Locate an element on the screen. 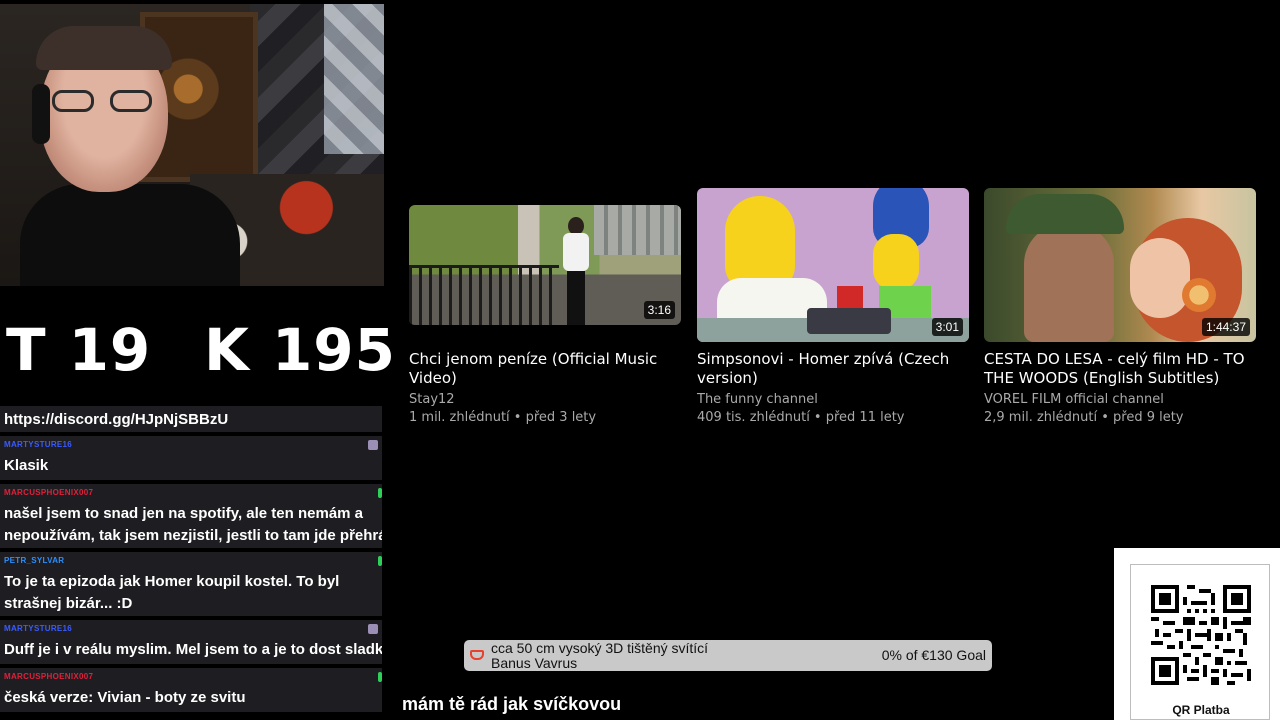  chat-username: PETR_SYLVAR is located at coordinates (34, 560).